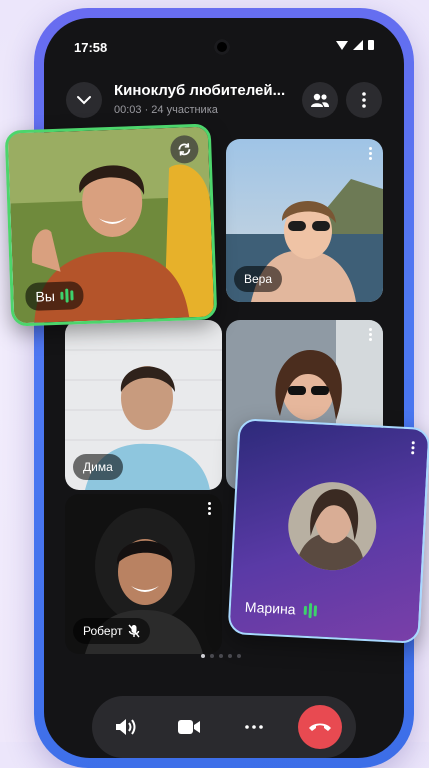  I want to click on more-vertical-icon, so click(364, 100).